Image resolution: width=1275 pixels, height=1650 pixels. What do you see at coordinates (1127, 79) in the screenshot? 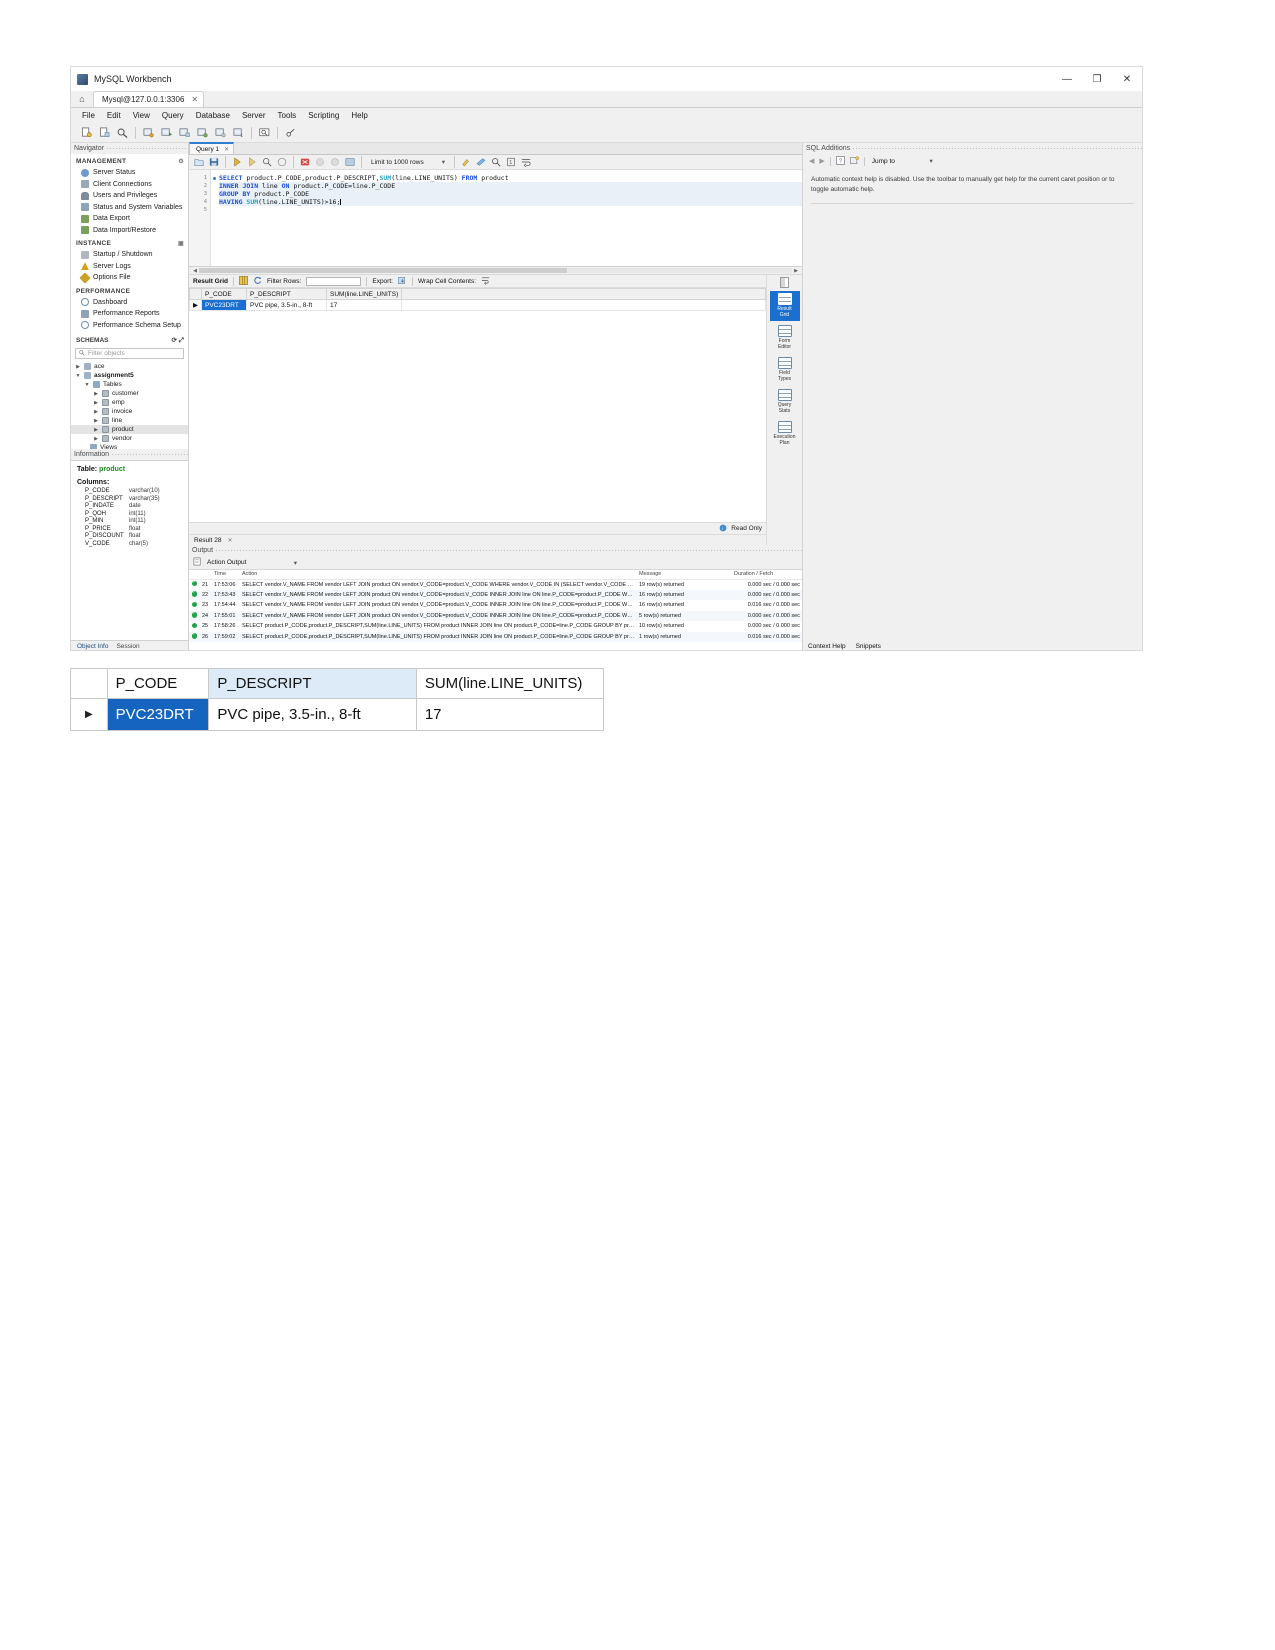
I see `close-button: ✕` at bounding box center [1127, 79].